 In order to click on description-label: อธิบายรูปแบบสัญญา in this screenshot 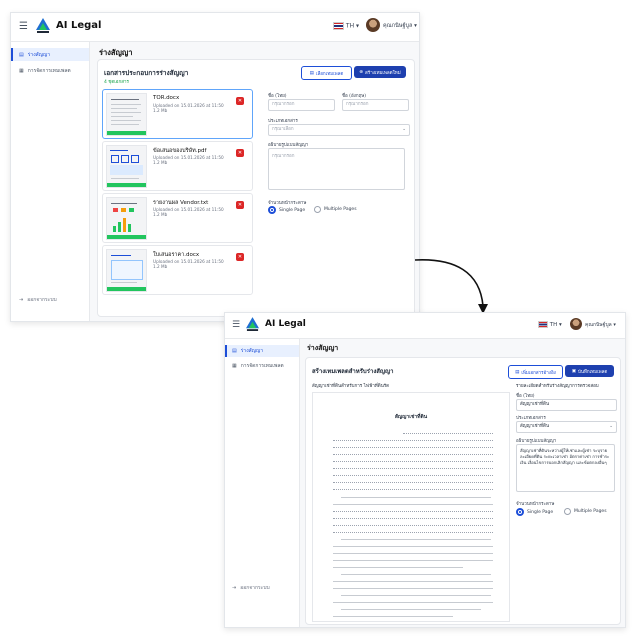, I will do `click(288, 145)`.